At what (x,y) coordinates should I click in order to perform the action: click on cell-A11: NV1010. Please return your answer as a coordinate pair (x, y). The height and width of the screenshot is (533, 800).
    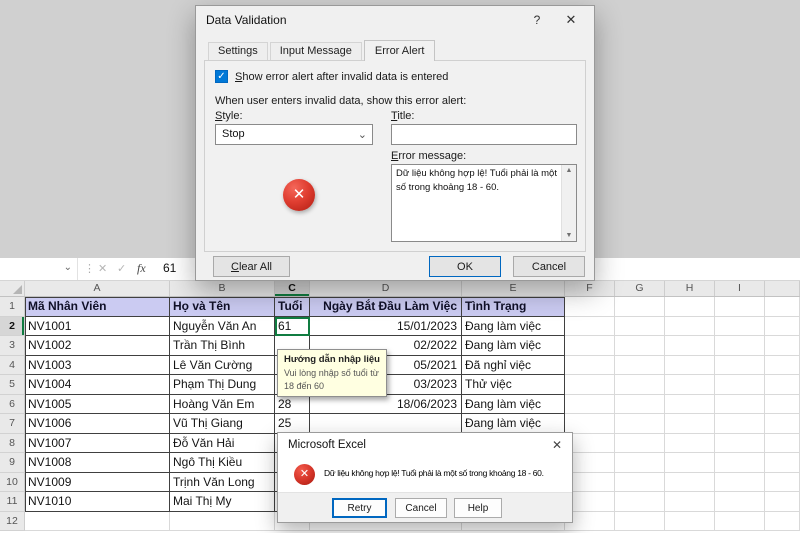
    Looking at the image, I should click on (97, 502).